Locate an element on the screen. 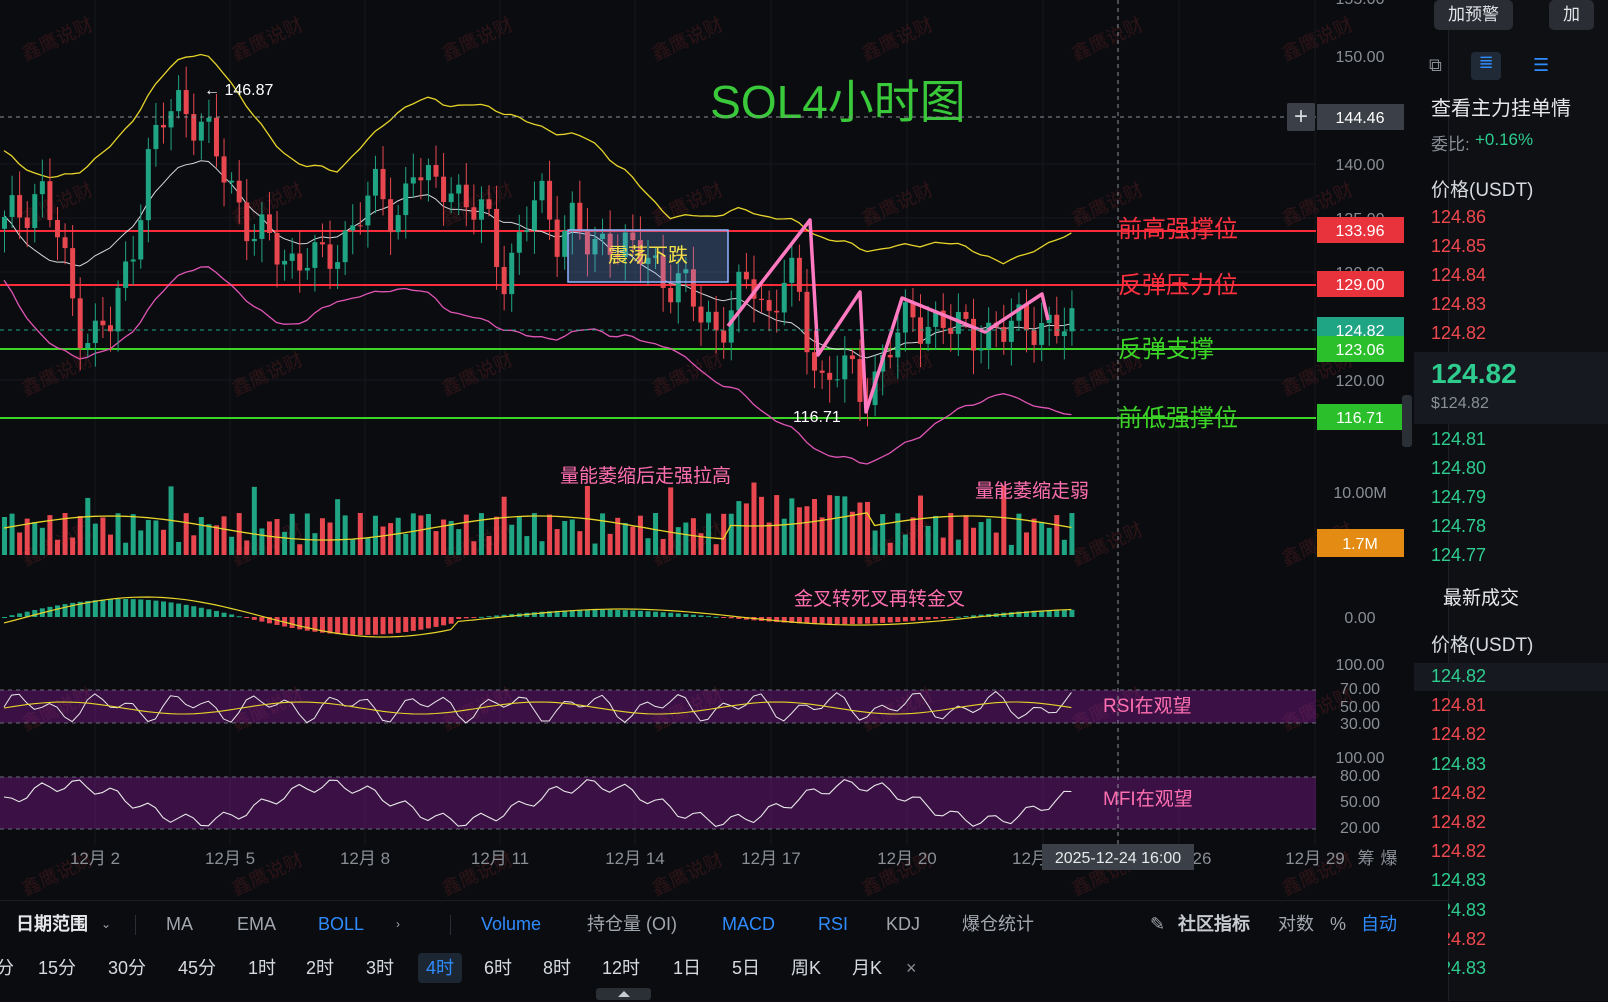  macd-button: MACD is located at coordinates (748, 924).